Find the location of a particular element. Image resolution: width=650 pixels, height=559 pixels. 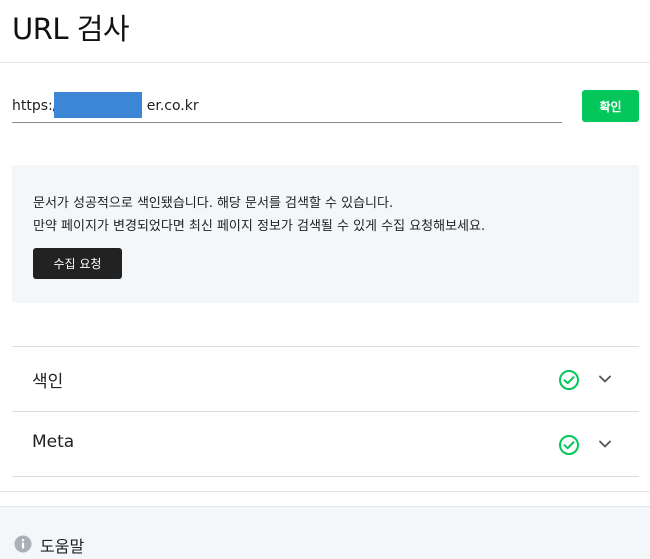

help-label: 도움말 is located at coordinates (62, 546).